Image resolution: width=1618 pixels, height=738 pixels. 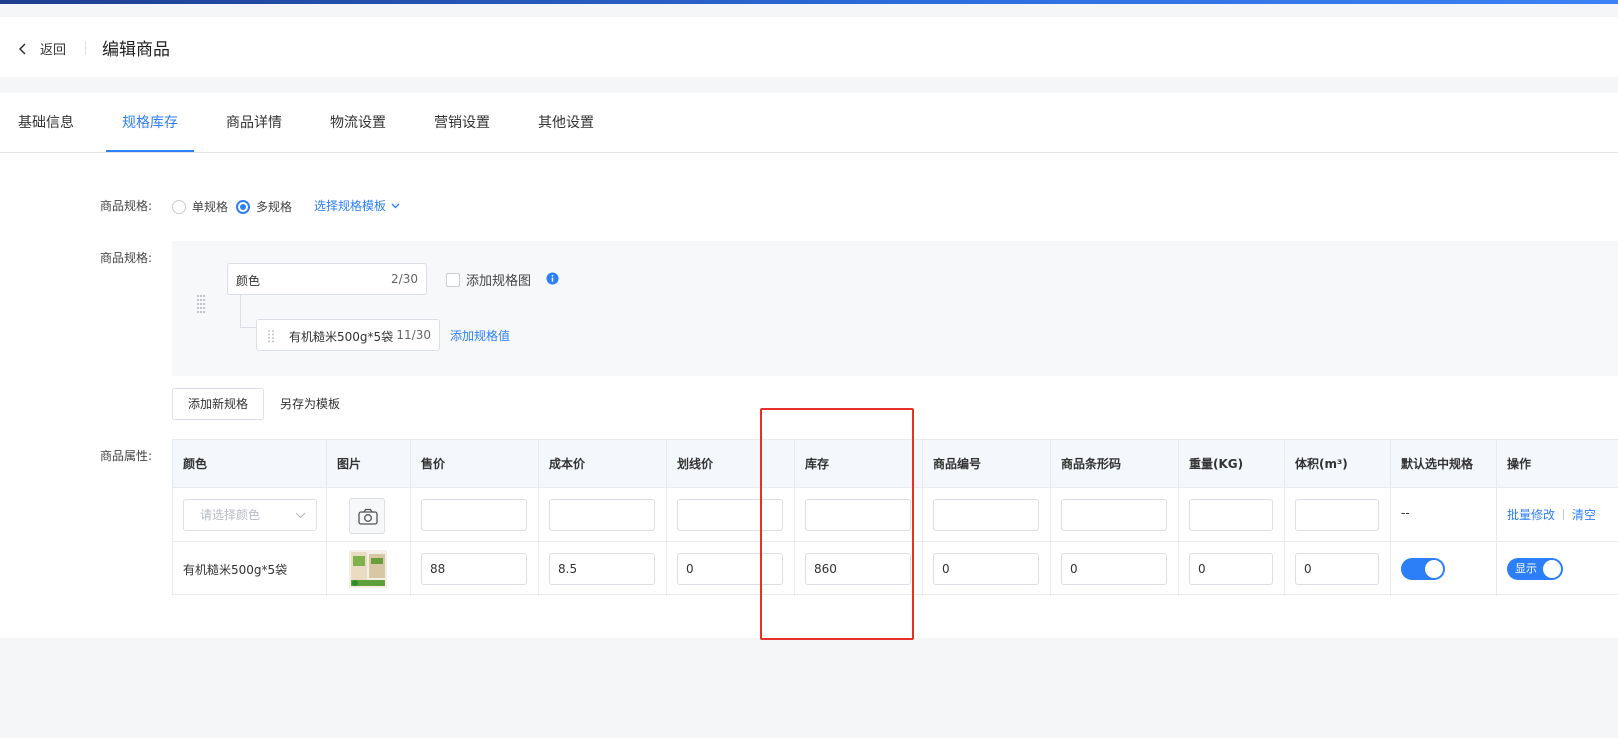 What do you see at coordinates (1231, 569) in the screenshot?
I see `weight-input: 0` at bounding box center [1231, 569].